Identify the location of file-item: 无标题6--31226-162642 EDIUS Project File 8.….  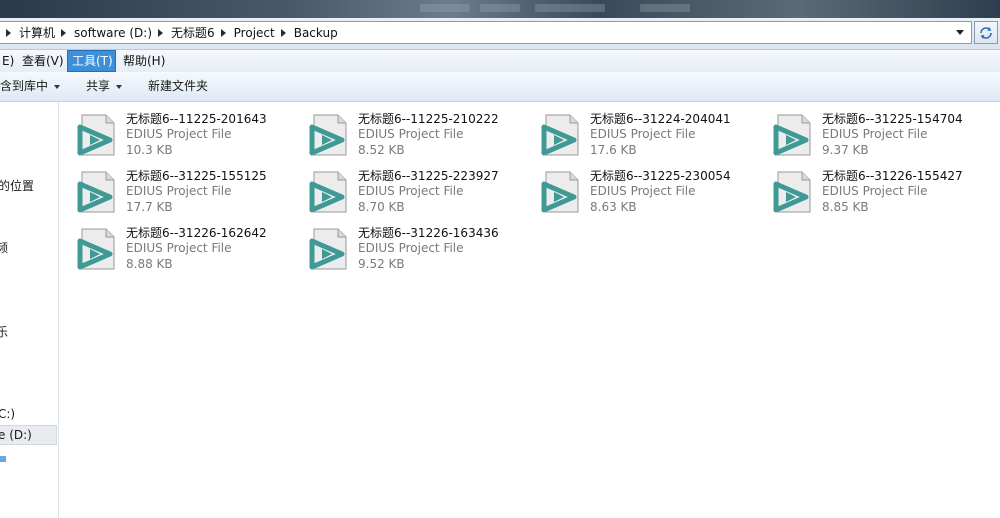
(186, 250).